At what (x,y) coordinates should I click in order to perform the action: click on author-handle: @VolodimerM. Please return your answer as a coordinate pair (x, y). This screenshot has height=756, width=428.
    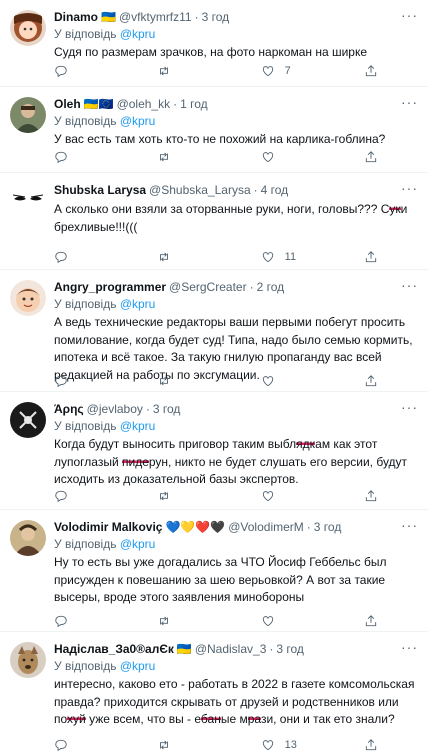
    Looking at the image, I should click on (266, 527).